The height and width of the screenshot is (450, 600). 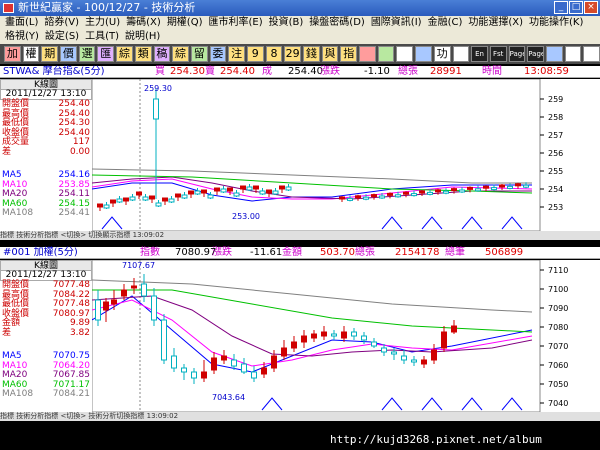 I want to click on toolbar-button-2: 期, so click(x=50, y=54).